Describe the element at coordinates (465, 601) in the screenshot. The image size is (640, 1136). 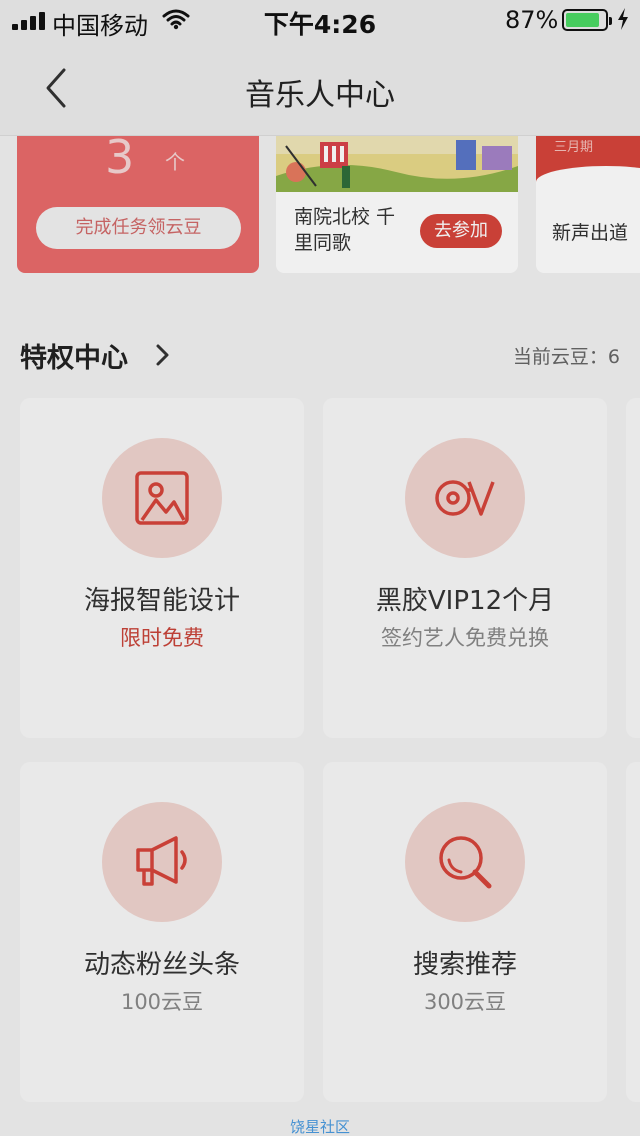
I see `privilege-title: 黑胶VIP12个月` at that location.